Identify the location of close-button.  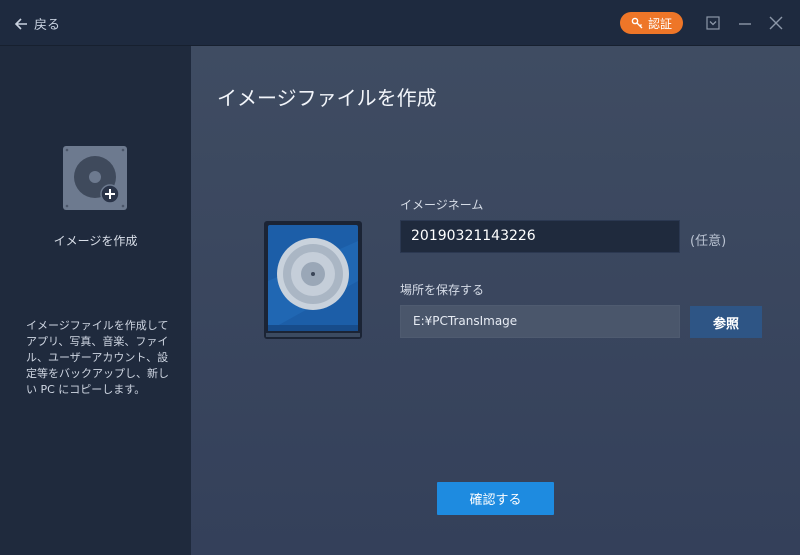
(776, 23).